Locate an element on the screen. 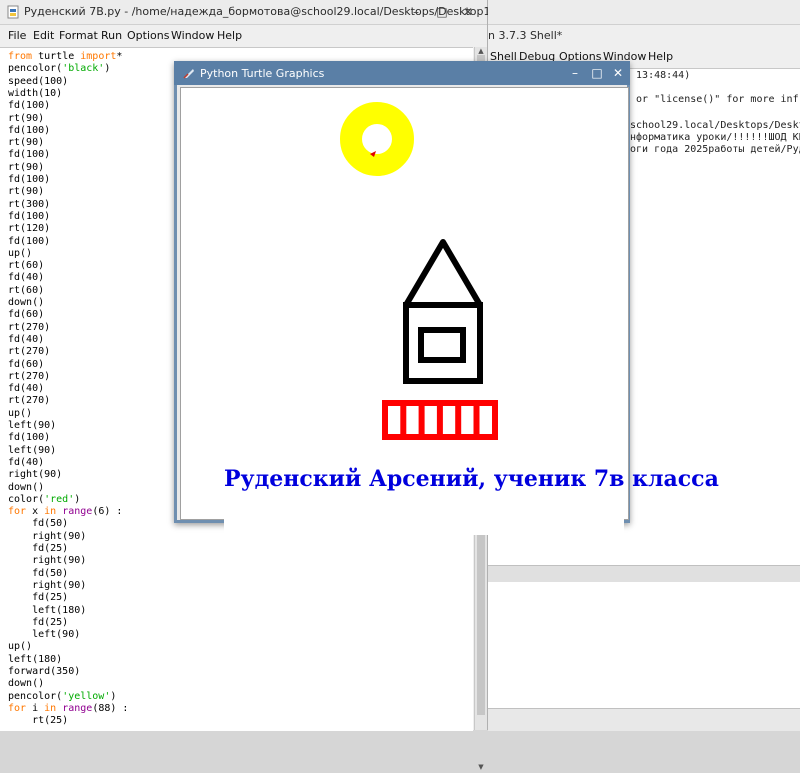 The image size is (800, 773). sun-hole is located at coordinates (377, 139).